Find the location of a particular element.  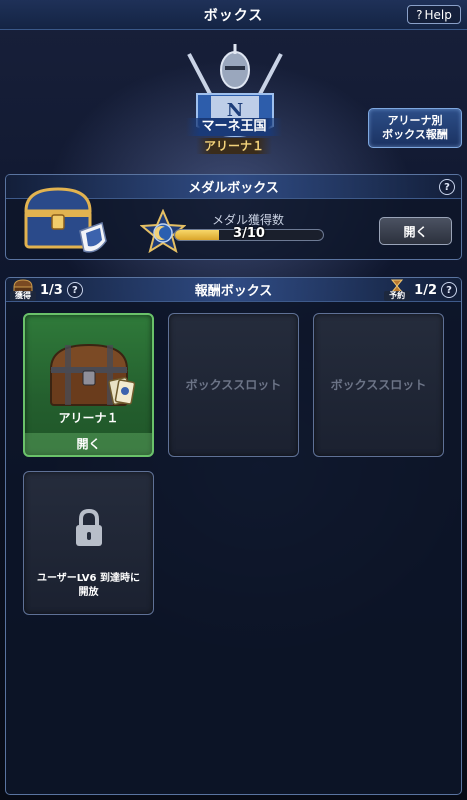

arena-reward-line2: ボックス報酬 is located at coordinates (415, 134).